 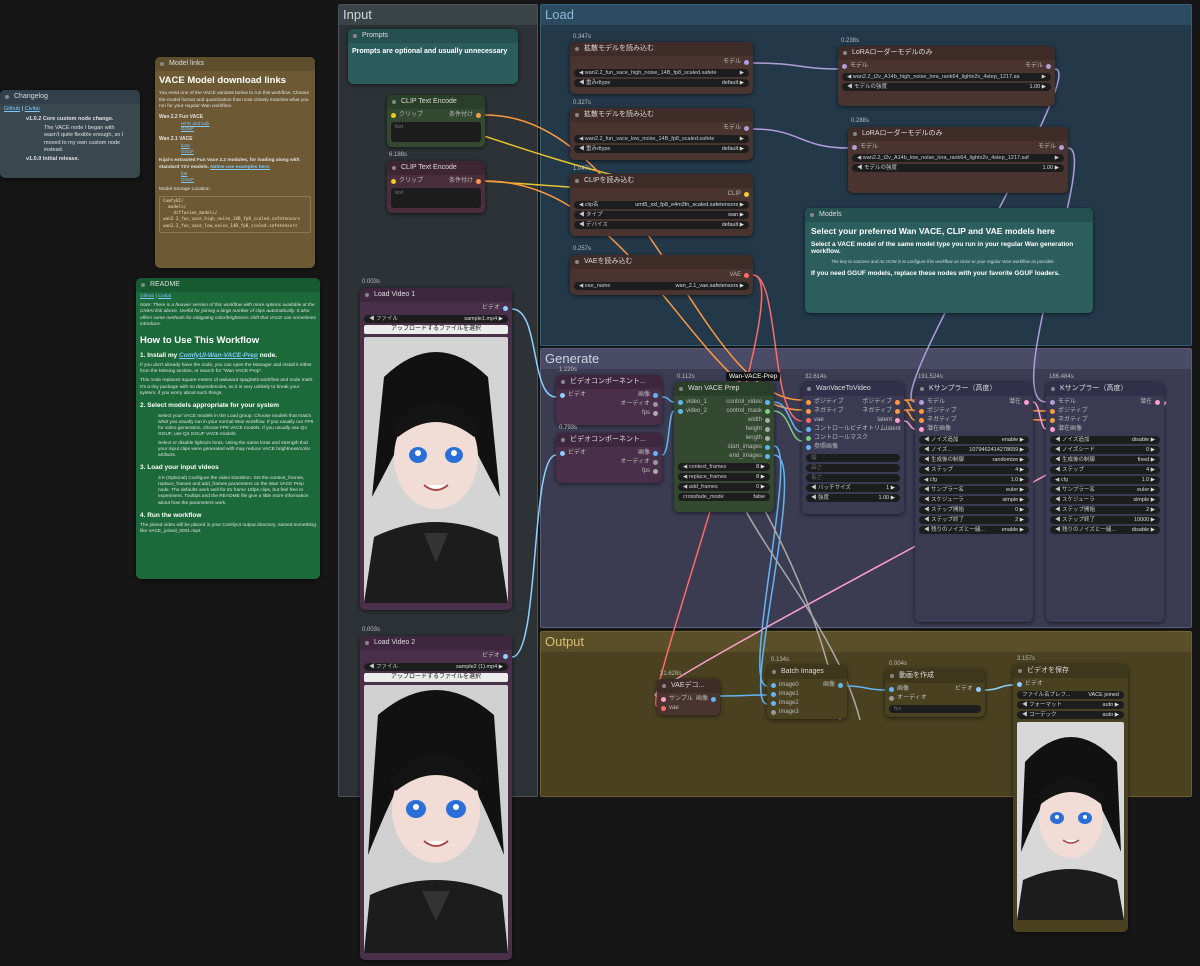 What do you see at coordinates (436, 329) in the screenshot?
I see `video1-upload-button: アップロードするファイルを選択` at bounding box center [436, 329].